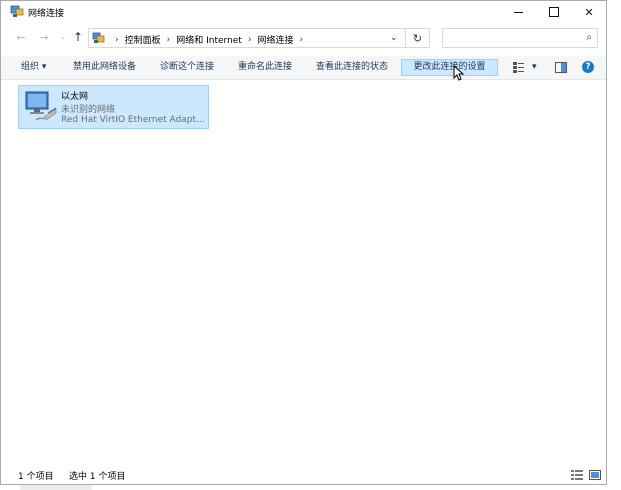  What do you see at coordinates (104, 67) in the screenshot?
I see `disable-device-button: 禁用此网络设备` at bounding box center [104, 67].